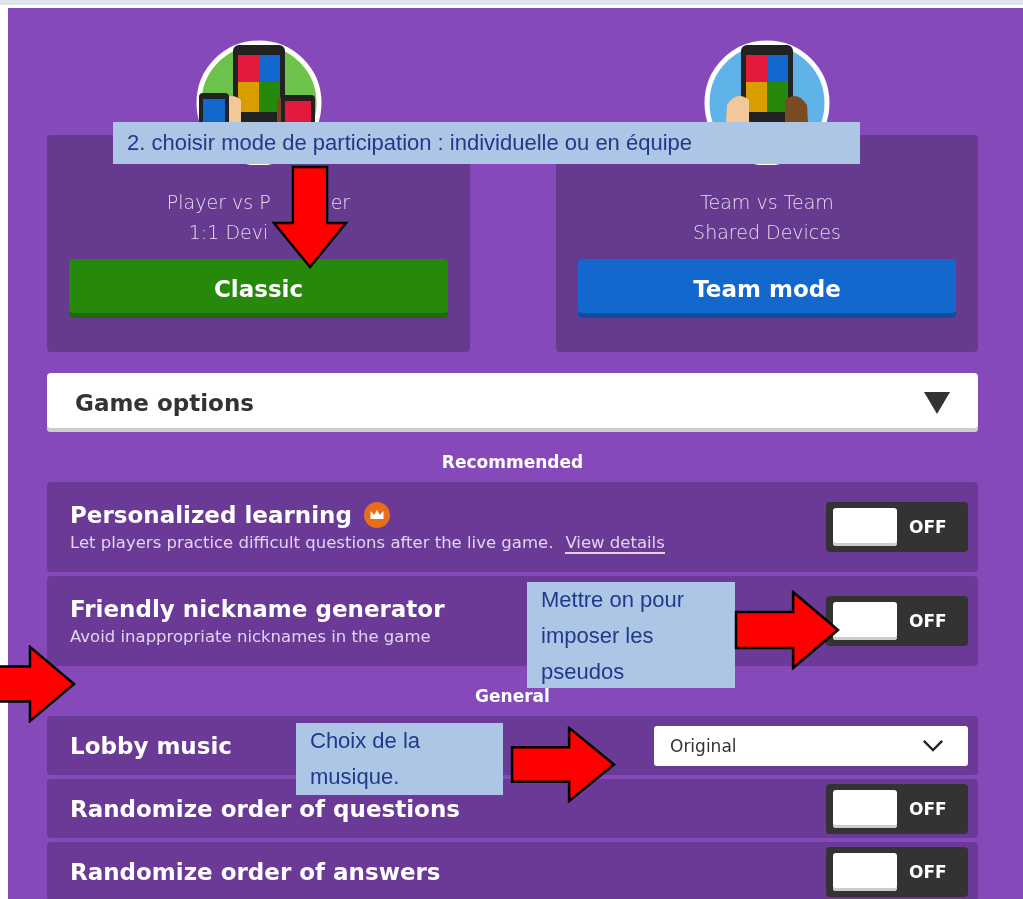 The height and width of the screenshot is (899, 1023). I want to click on mode-description: er, so click(340, 202).